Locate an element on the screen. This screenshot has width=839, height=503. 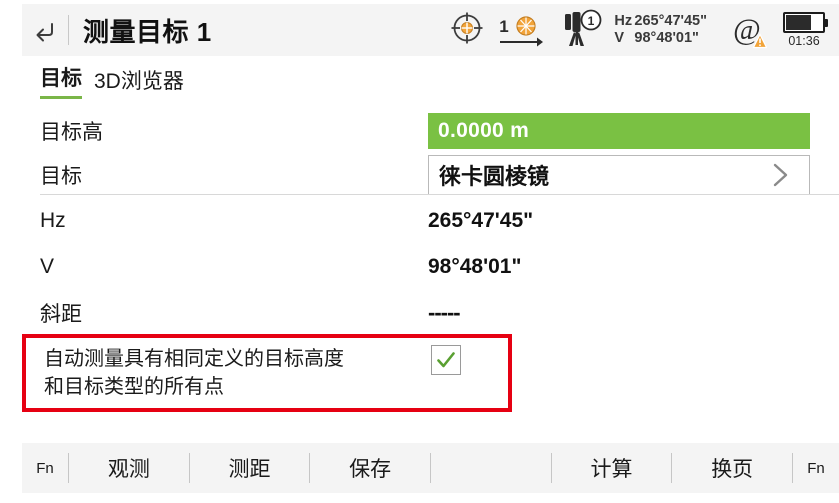
at-symbol-warning-icon: @ is located at coordinates (750, 31).